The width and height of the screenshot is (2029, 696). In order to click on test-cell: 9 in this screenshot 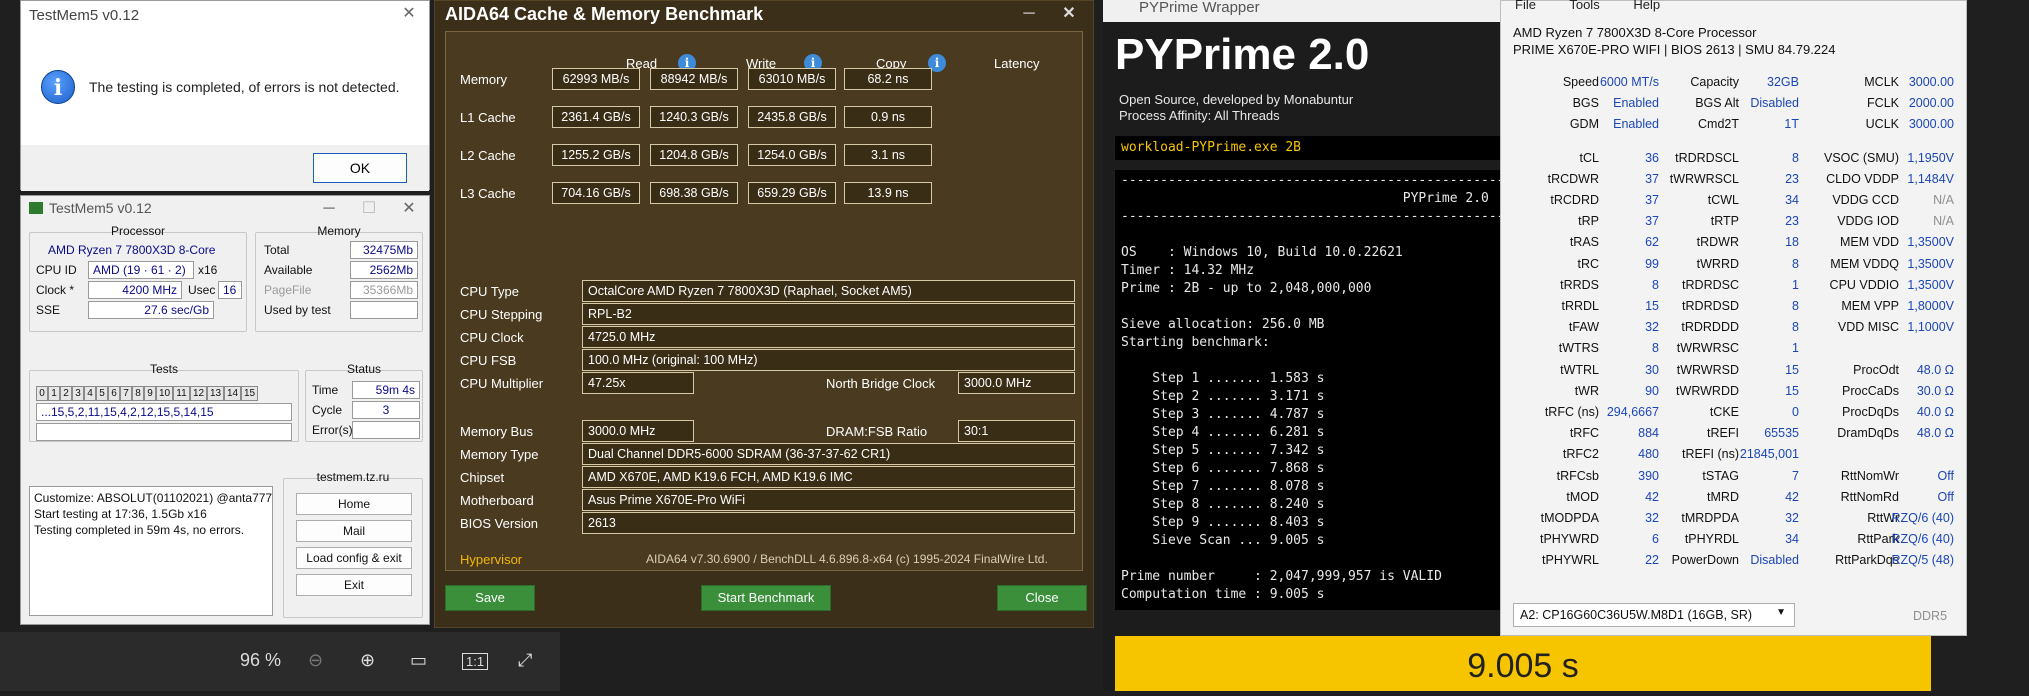, I will do `click(150, 393)`.